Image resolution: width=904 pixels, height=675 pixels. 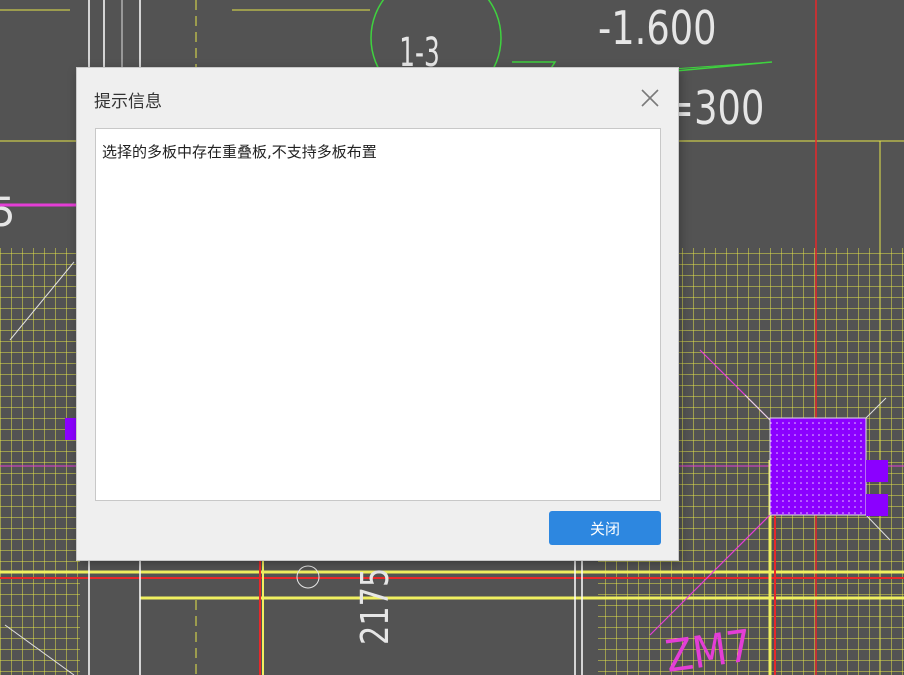 I want to click on close-button: 关闭, so click(x=605, y=528).